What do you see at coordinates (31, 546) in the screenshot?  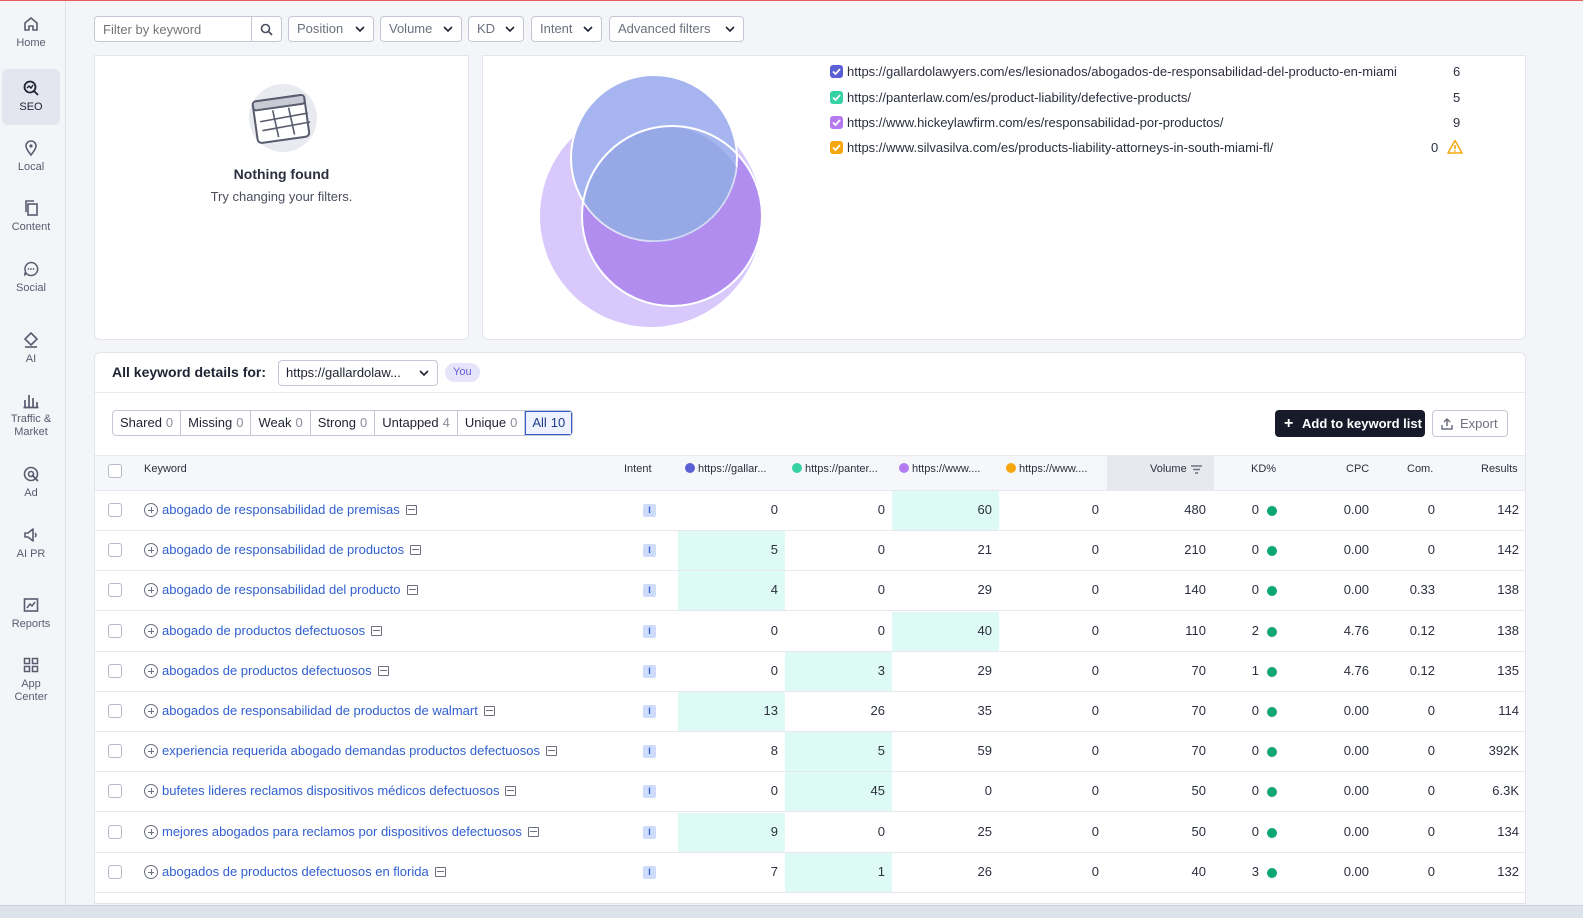 I see `sidebar-item-ai-pr: AI PR` at bounding box center [31, 546].